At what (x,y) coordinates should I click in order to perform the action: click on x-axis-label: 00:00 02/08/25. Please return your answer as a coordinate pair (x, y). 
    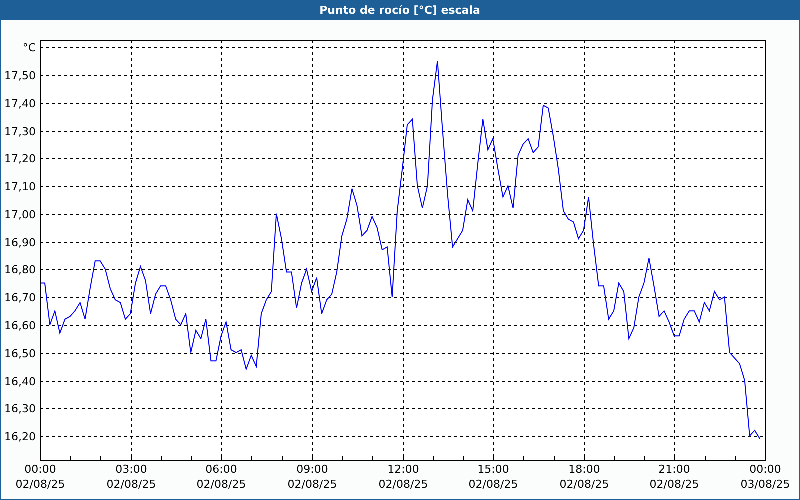
    Looking at the image, I should click on (41, 477).